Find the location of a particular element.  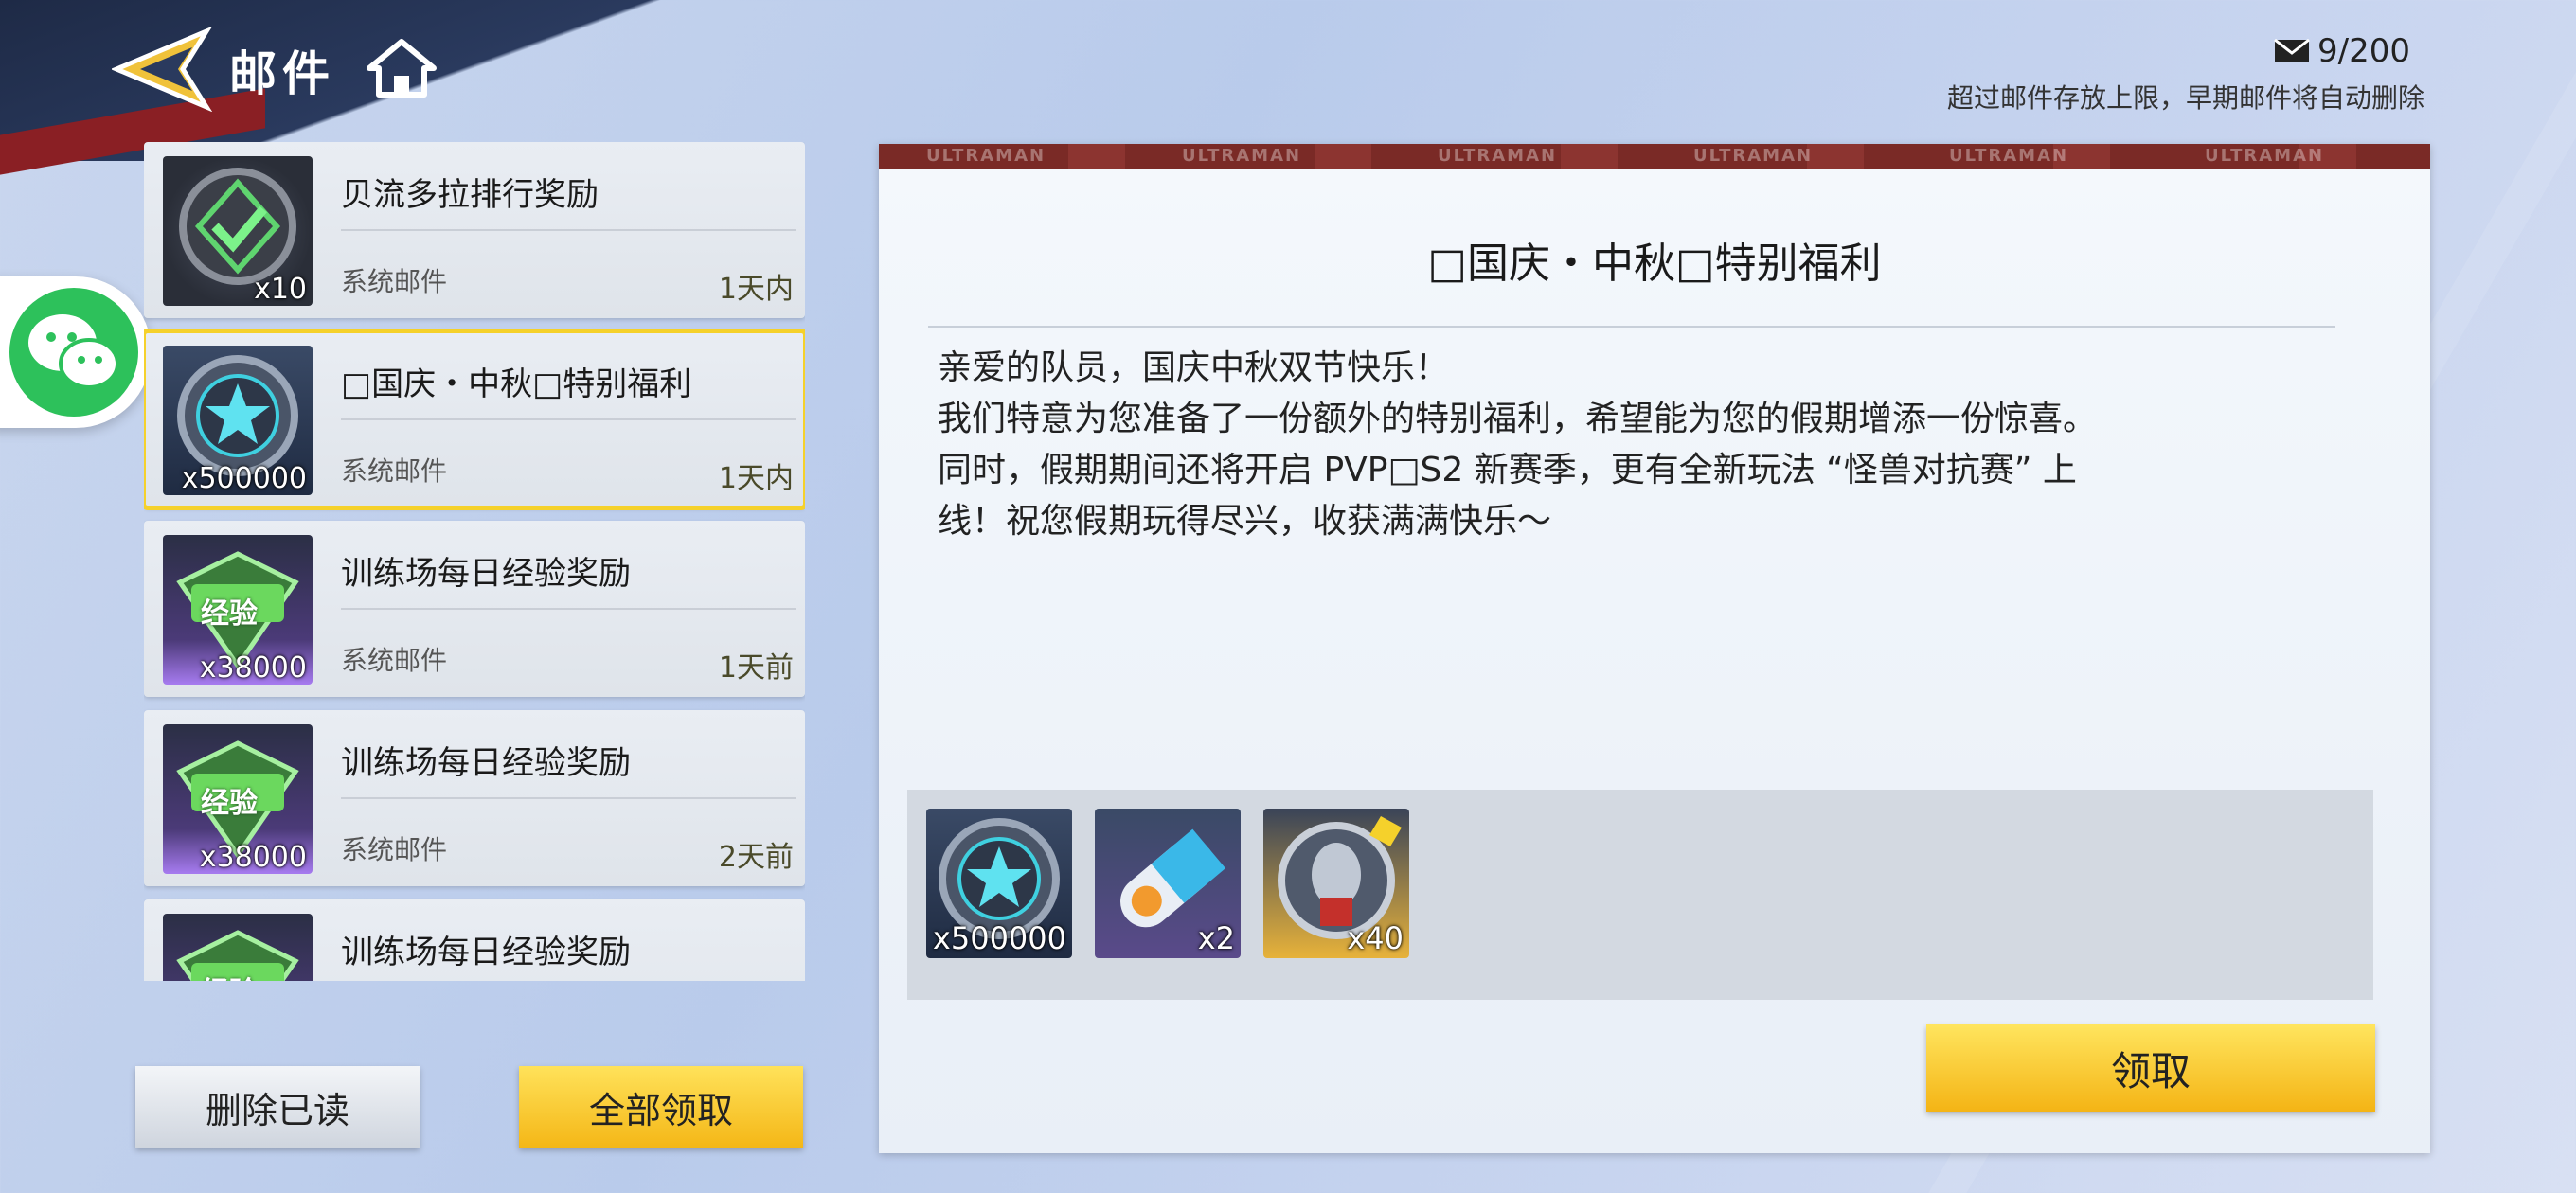

delete-read-button: 删除已读 is located at coordinates (277, 1107).